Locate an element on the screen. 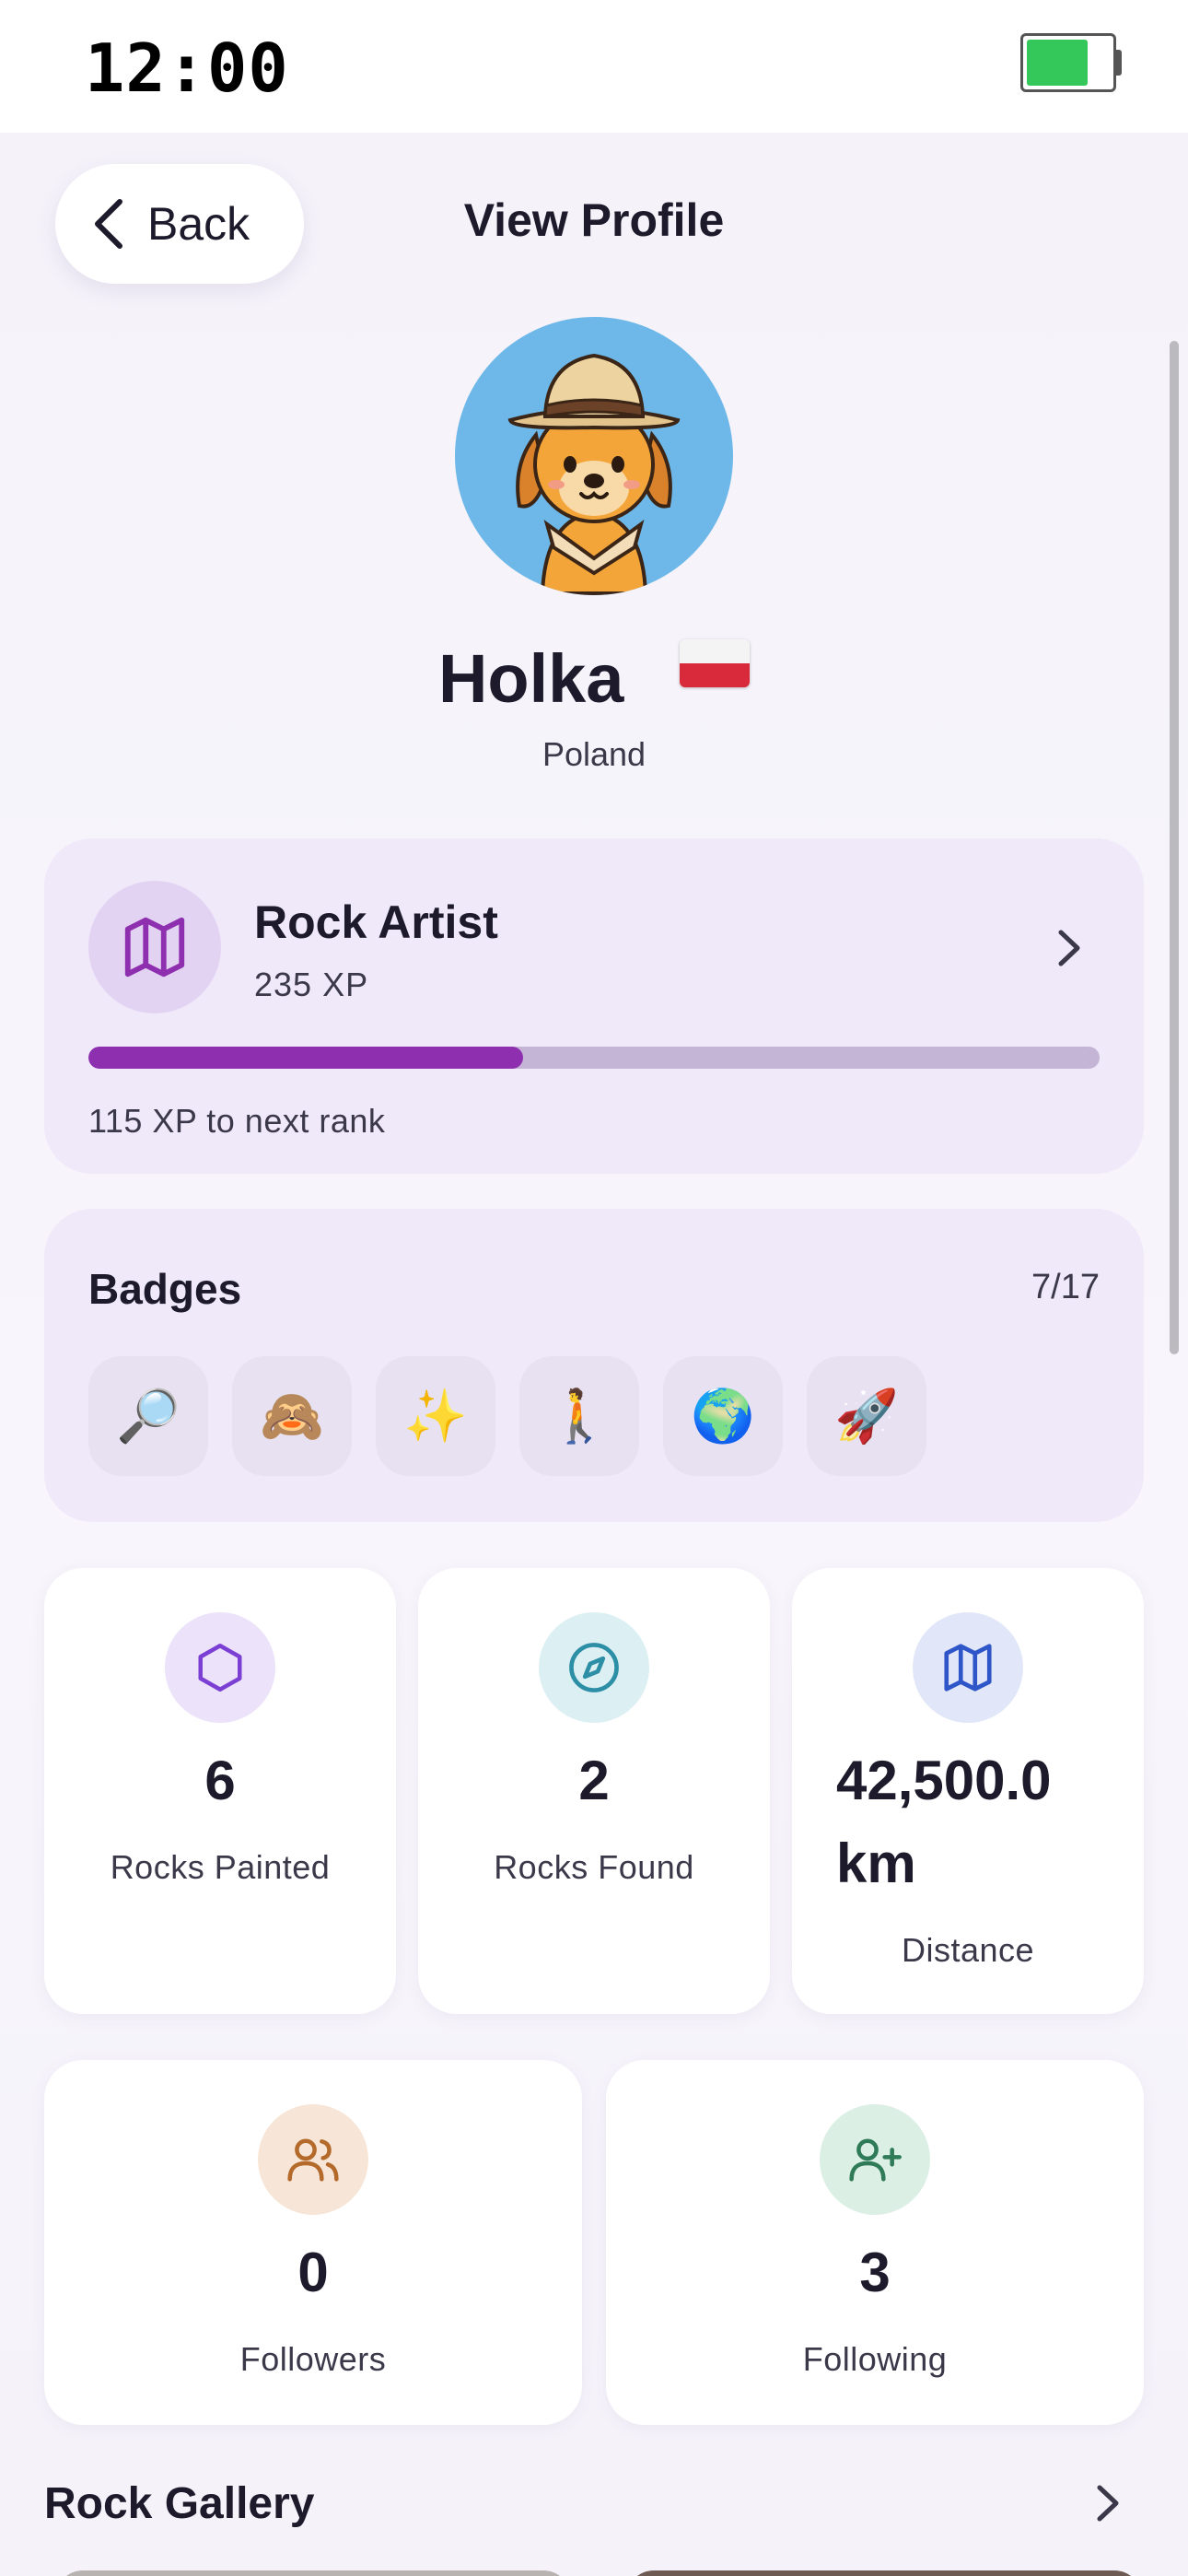 This screenshot has width=1188, height=2576. following-icon-circle is located at coordinates (875, 2159).